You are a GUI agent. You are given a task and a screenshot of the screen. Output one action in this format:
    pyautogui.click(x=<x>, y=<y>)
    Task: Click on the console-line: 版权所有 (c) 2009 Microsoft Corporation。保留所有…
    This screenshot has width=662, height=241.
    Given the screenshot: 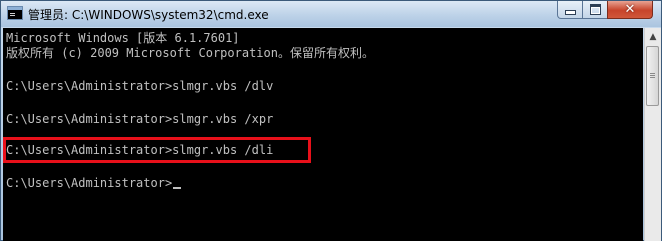 What is the action you would take?
    pyautogui.click(x=190, y=53)
    